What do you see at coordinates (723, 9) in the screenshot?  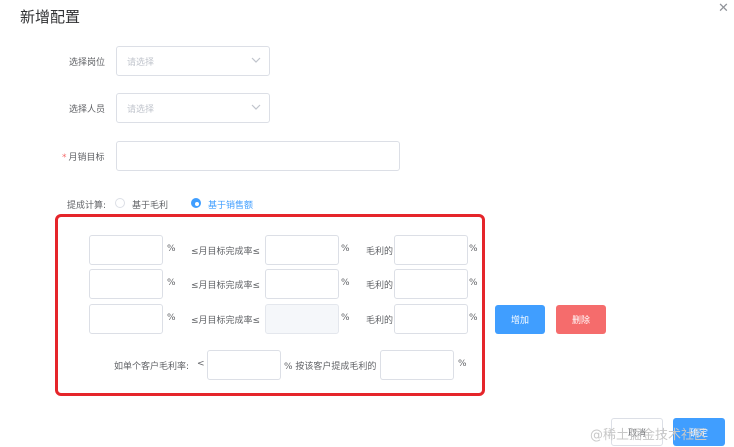 I see `close-icon: ✕` at bounding box center [723, 9].